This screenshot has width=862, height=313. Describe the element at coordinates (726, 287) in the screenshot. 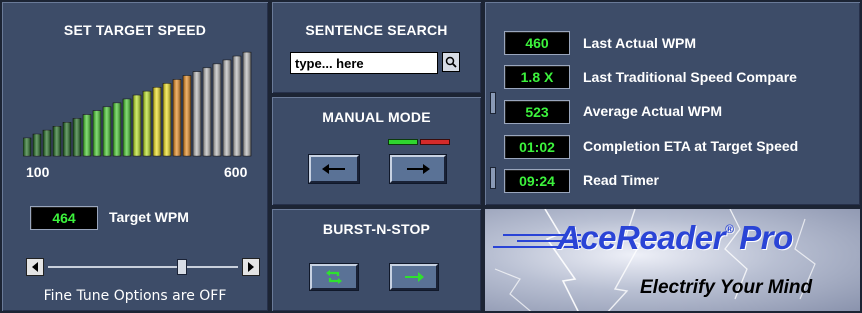

I see `brand-tagline: Electrify Your Mind` at that location.